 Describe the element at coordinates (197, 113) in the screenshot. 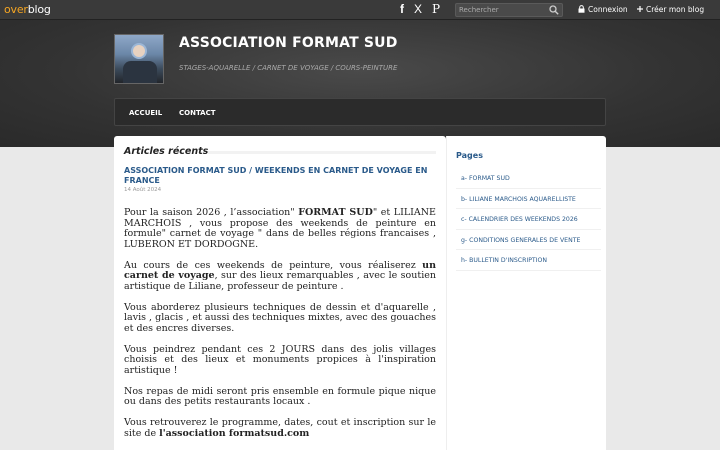

I see `nav-item-contact: CONTACT` at that location.